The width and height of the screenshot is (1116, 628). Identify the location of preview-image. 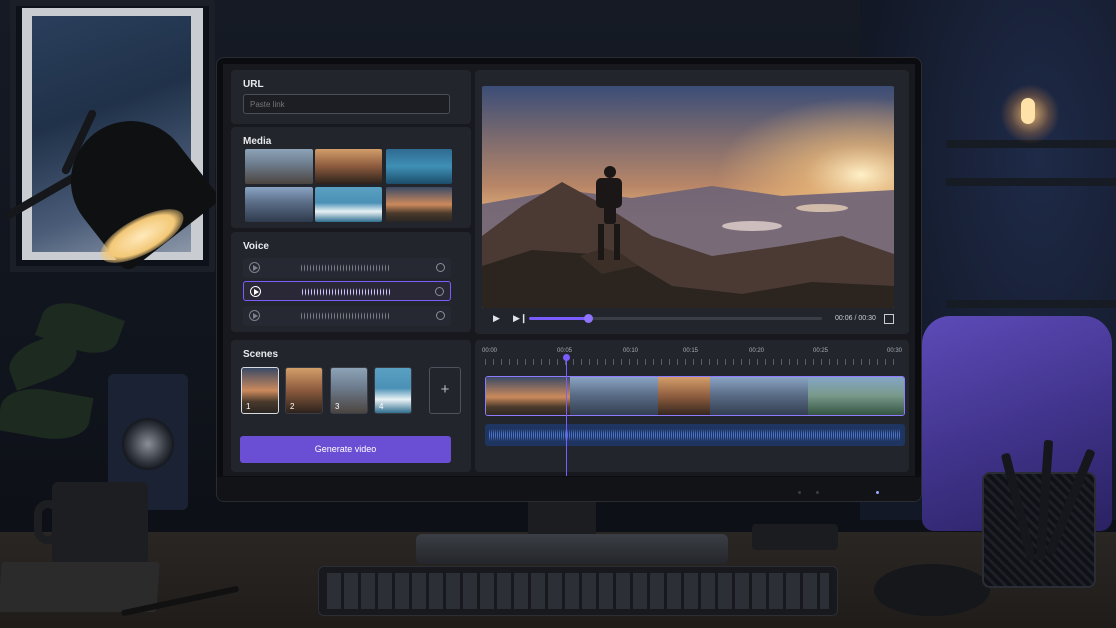
(688, 197).